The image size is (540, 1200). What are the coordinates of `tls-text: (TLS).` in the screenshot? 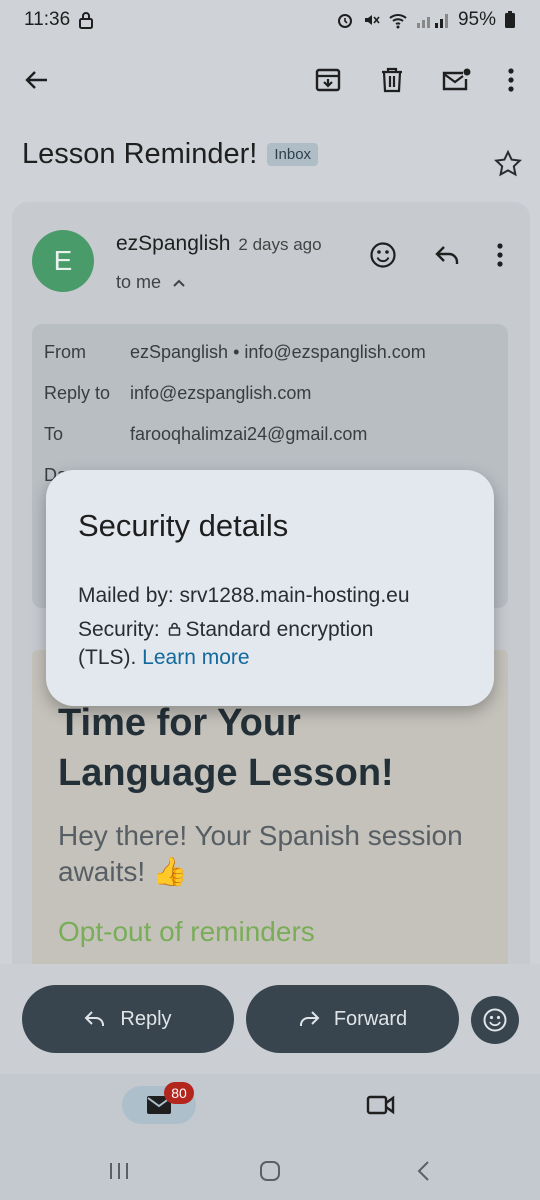 It's located at (110, 657).